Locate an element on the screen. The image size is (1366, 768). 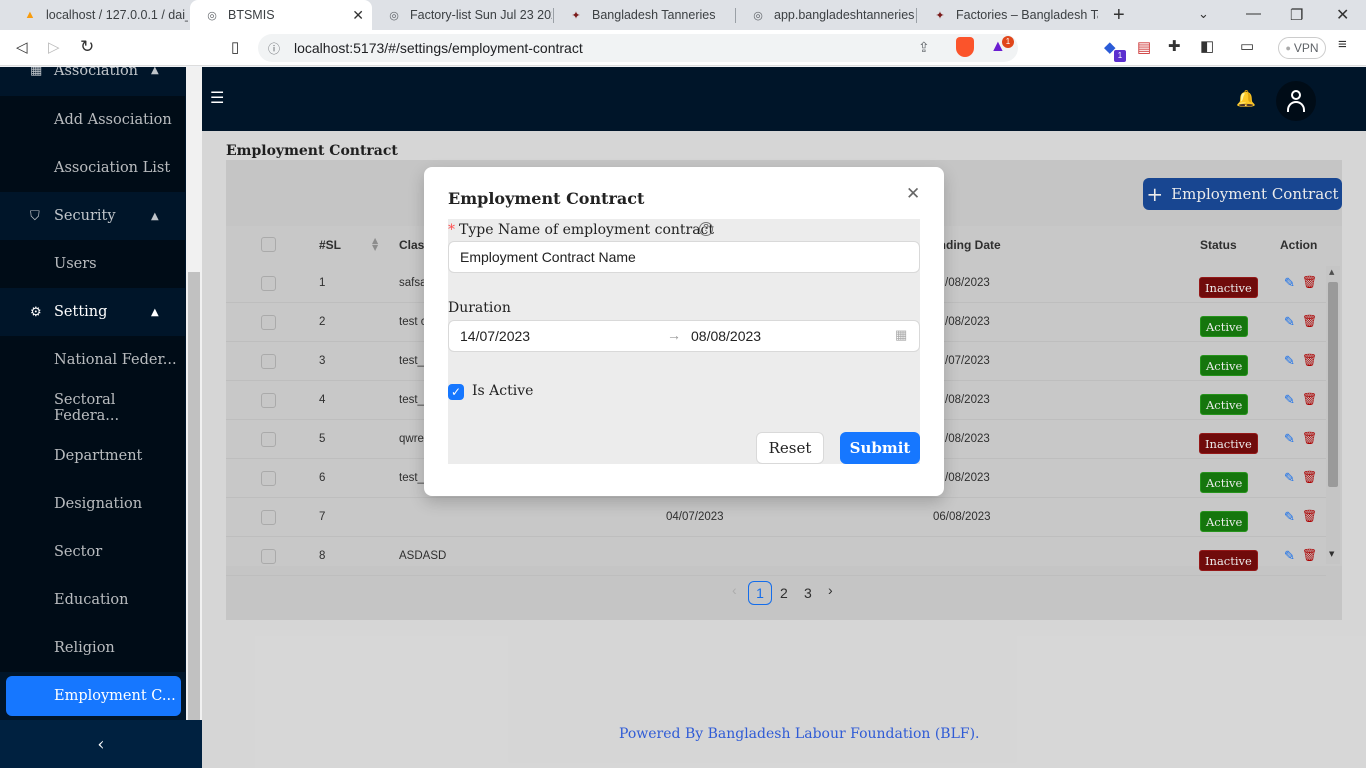
tab-factories: ✦ Factories – Bangladesh Tann is located at coordinates (1008, 15).